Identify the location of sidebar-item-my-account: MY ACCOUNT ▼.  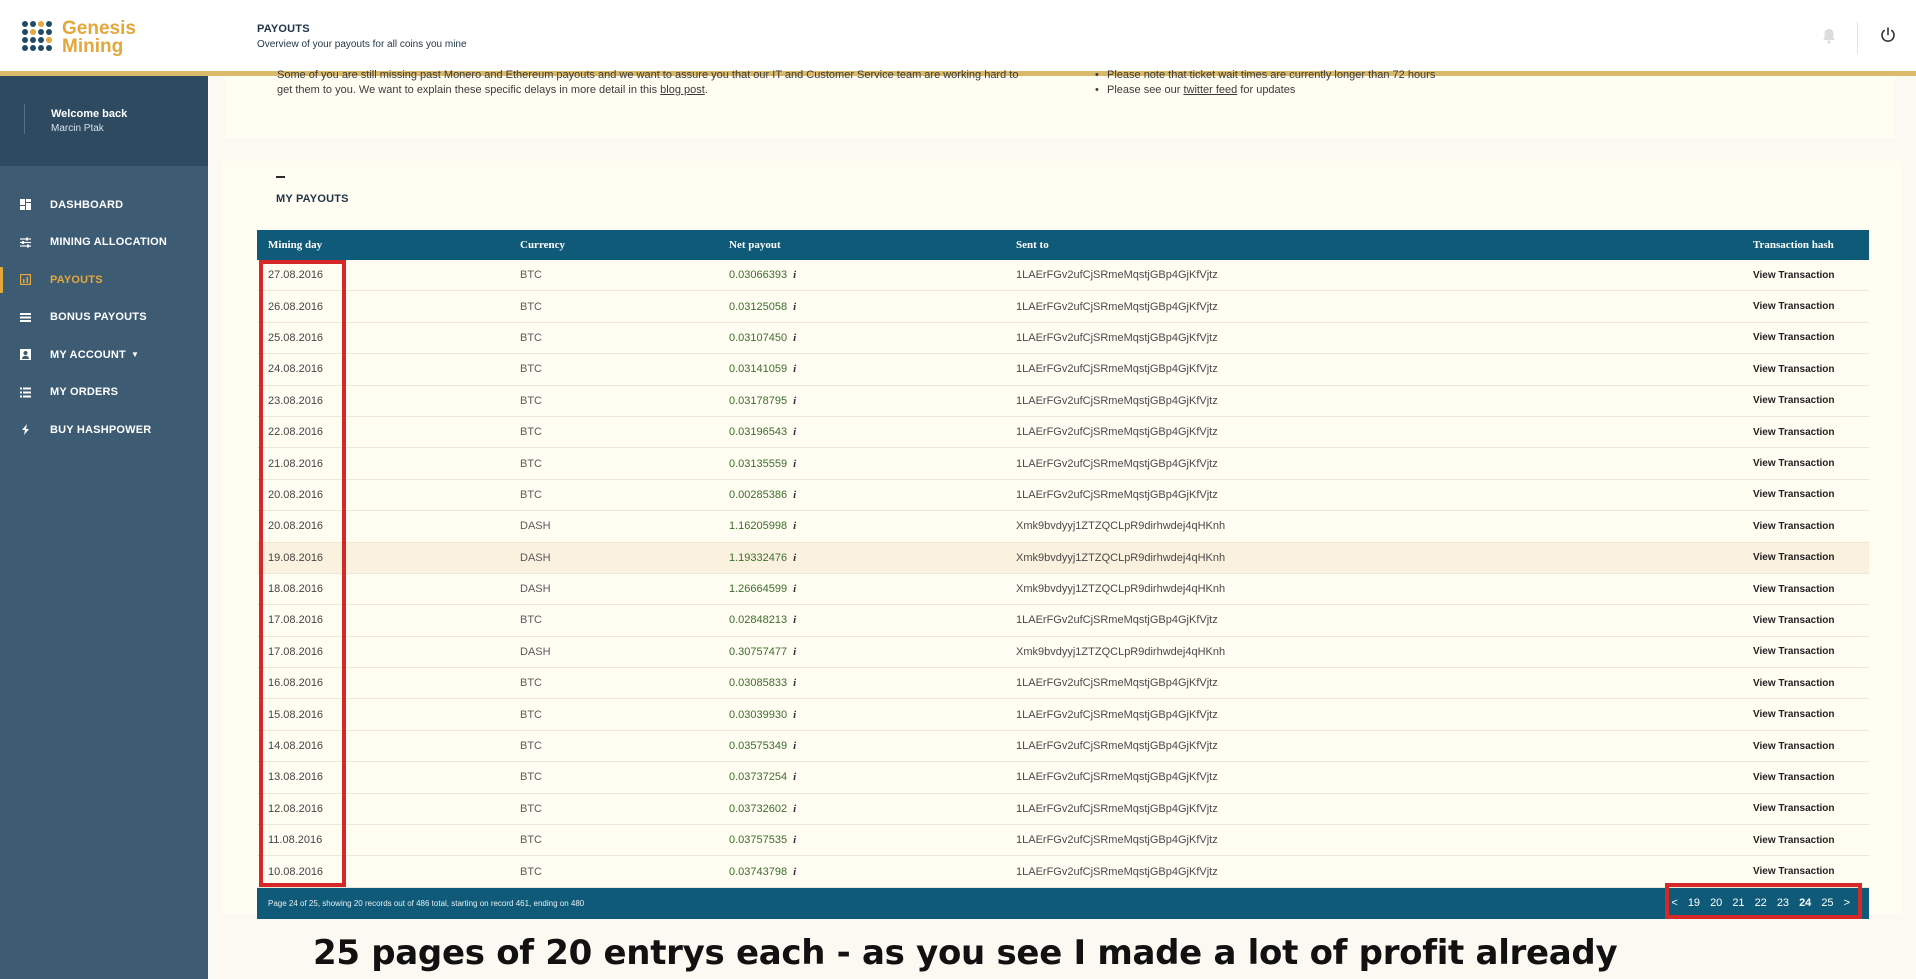
(104, 355).